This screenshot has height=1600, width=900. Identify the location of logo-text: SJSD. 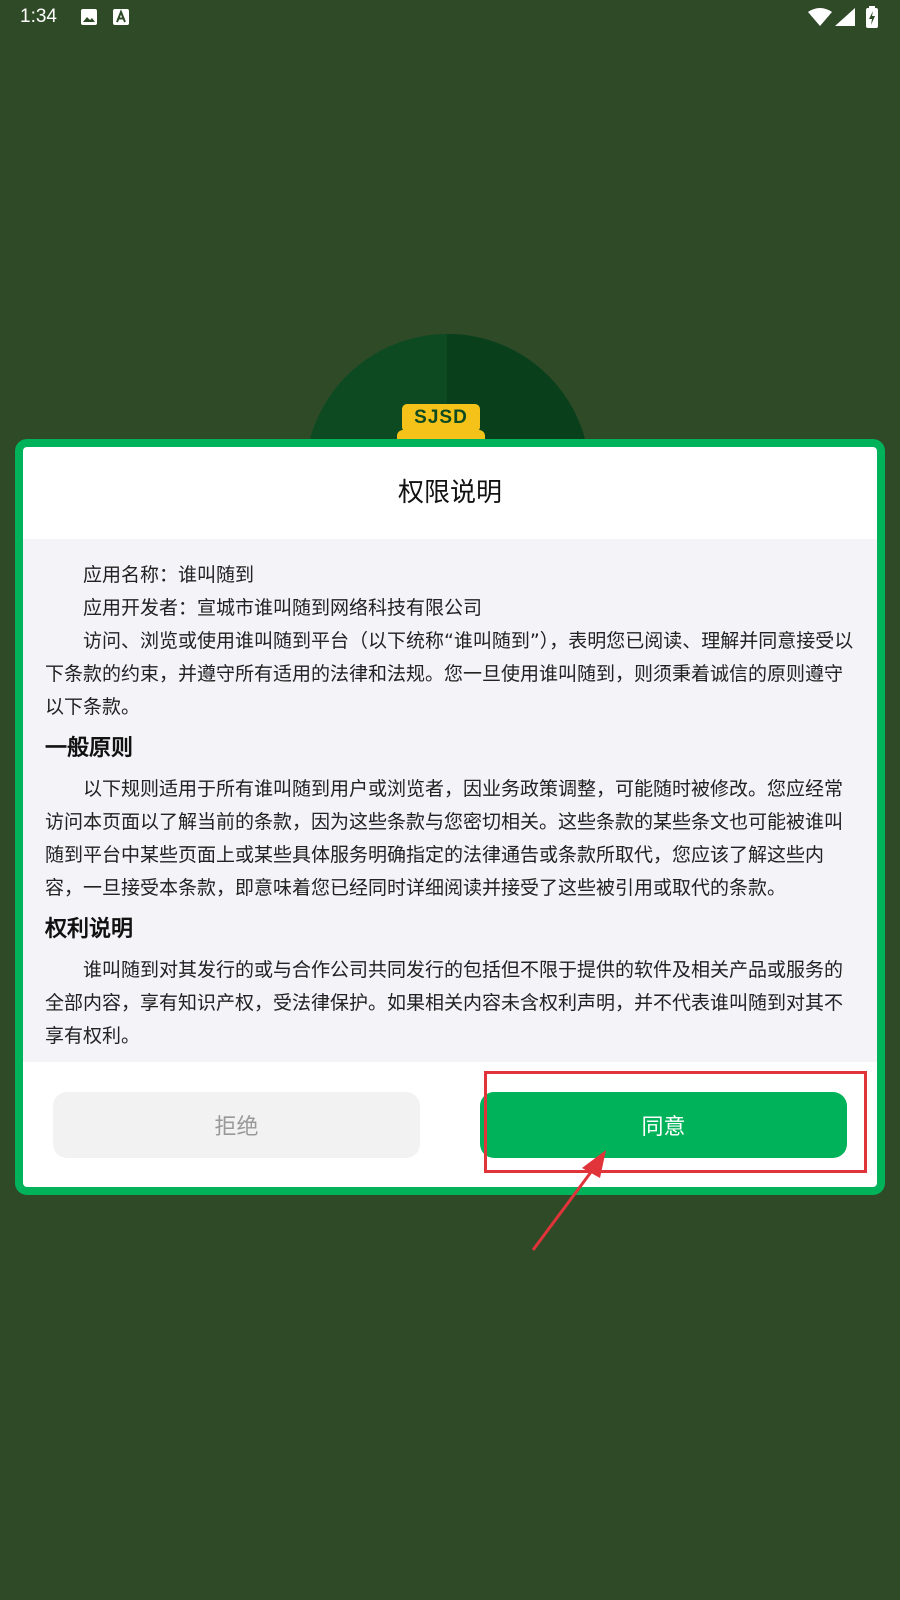
(441, 418).